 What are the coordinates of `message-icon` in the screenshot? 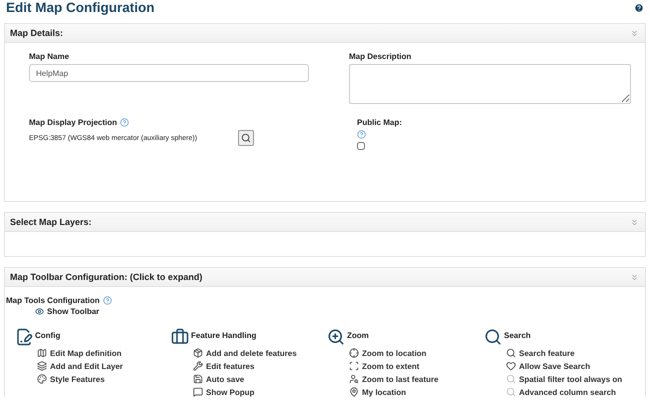 It's located at (198, 392).